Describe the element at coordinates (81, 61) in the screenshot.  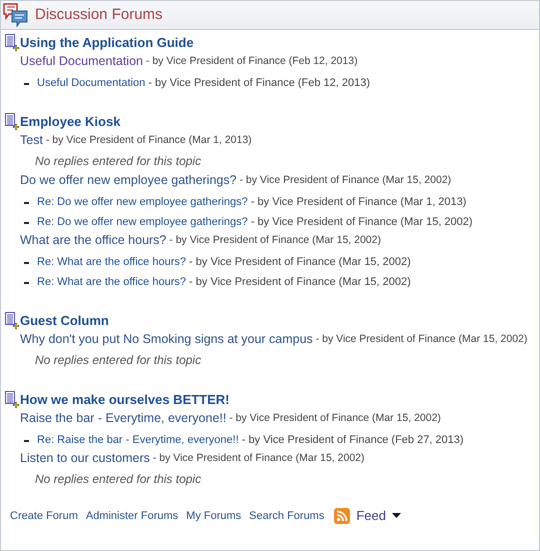
I see `topic-link: Useful Documentation` at that location.